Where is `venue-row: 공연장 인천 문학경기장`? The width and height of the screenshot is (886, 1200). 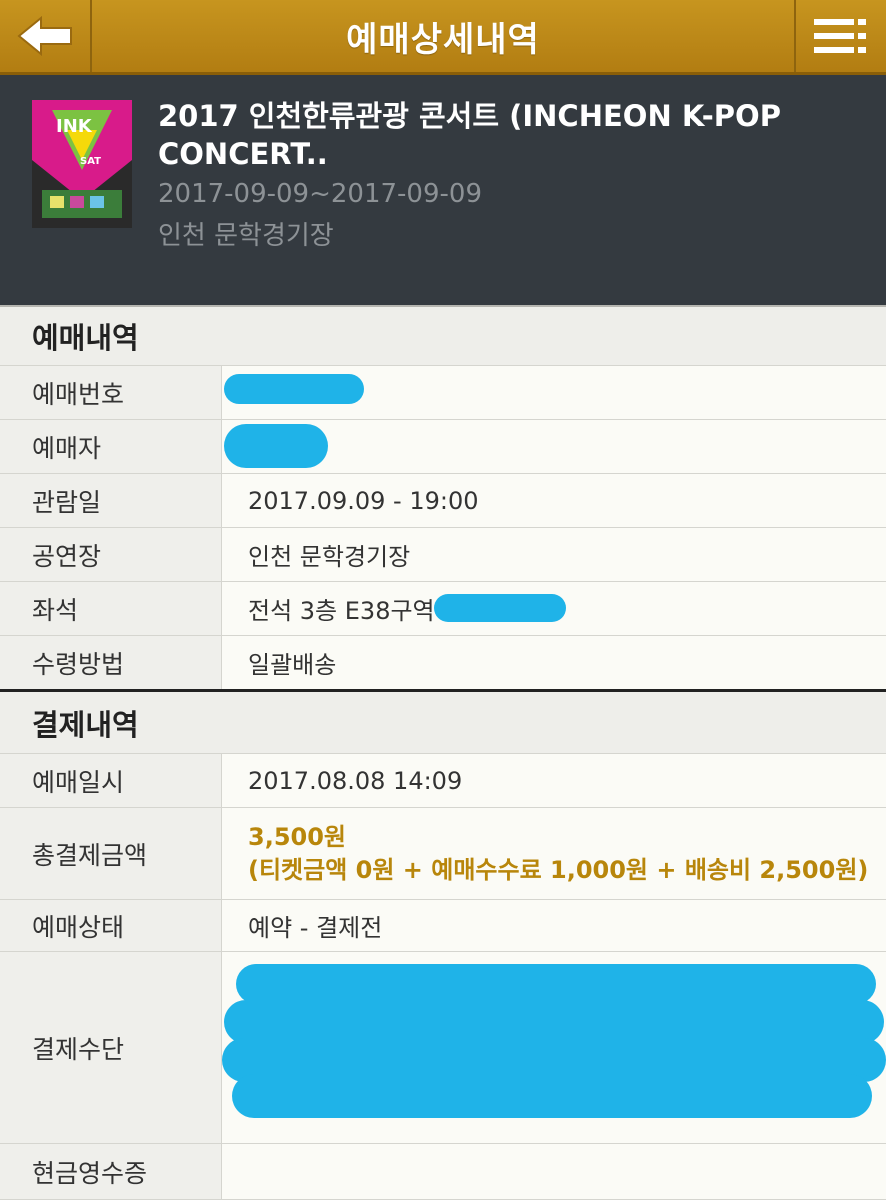
venue-row: 공연장 인천 문학경기장 is located at coordinates (443, 554).